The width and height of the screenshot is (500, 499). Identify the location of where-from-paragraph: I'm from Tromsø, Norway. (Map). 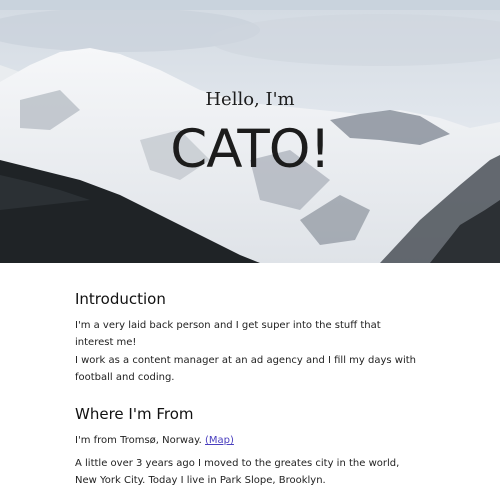
(247, 440).